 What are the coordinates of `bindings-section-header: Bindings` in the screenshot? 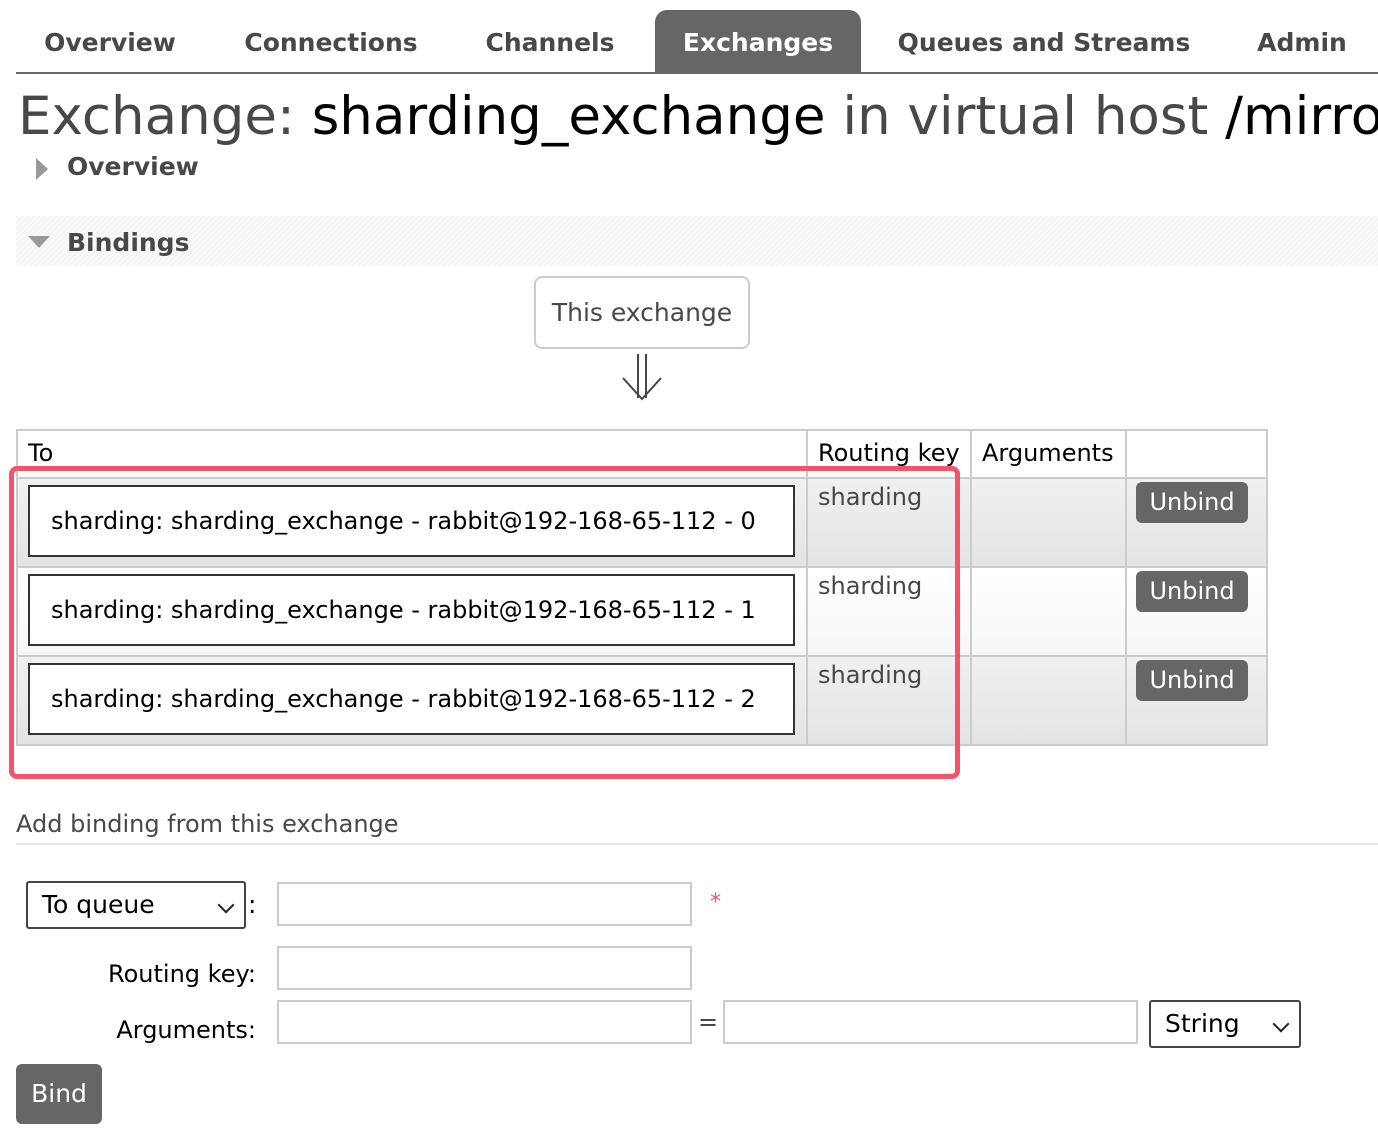 It's located at (697, 241).